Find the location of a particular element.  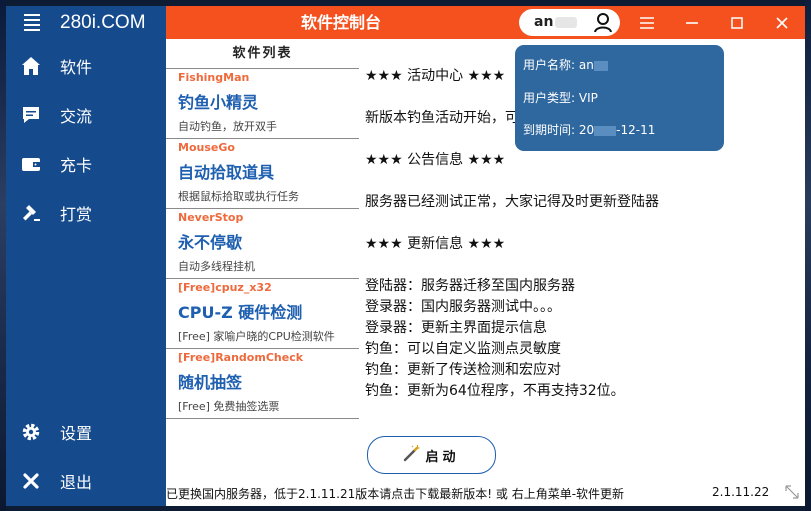

user-type-label: 用户类型: is located at coordinates (549, 98).